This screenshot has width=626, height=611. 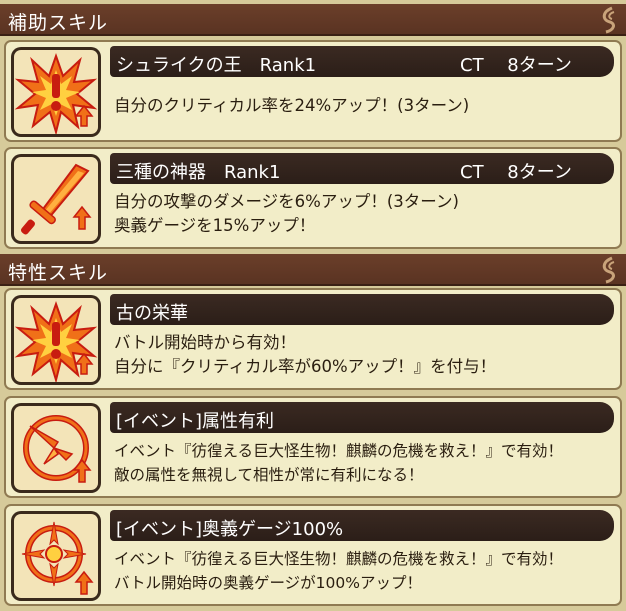 I want to click on skill-name: [イベント]属性有利, so click(x=195, y=421).